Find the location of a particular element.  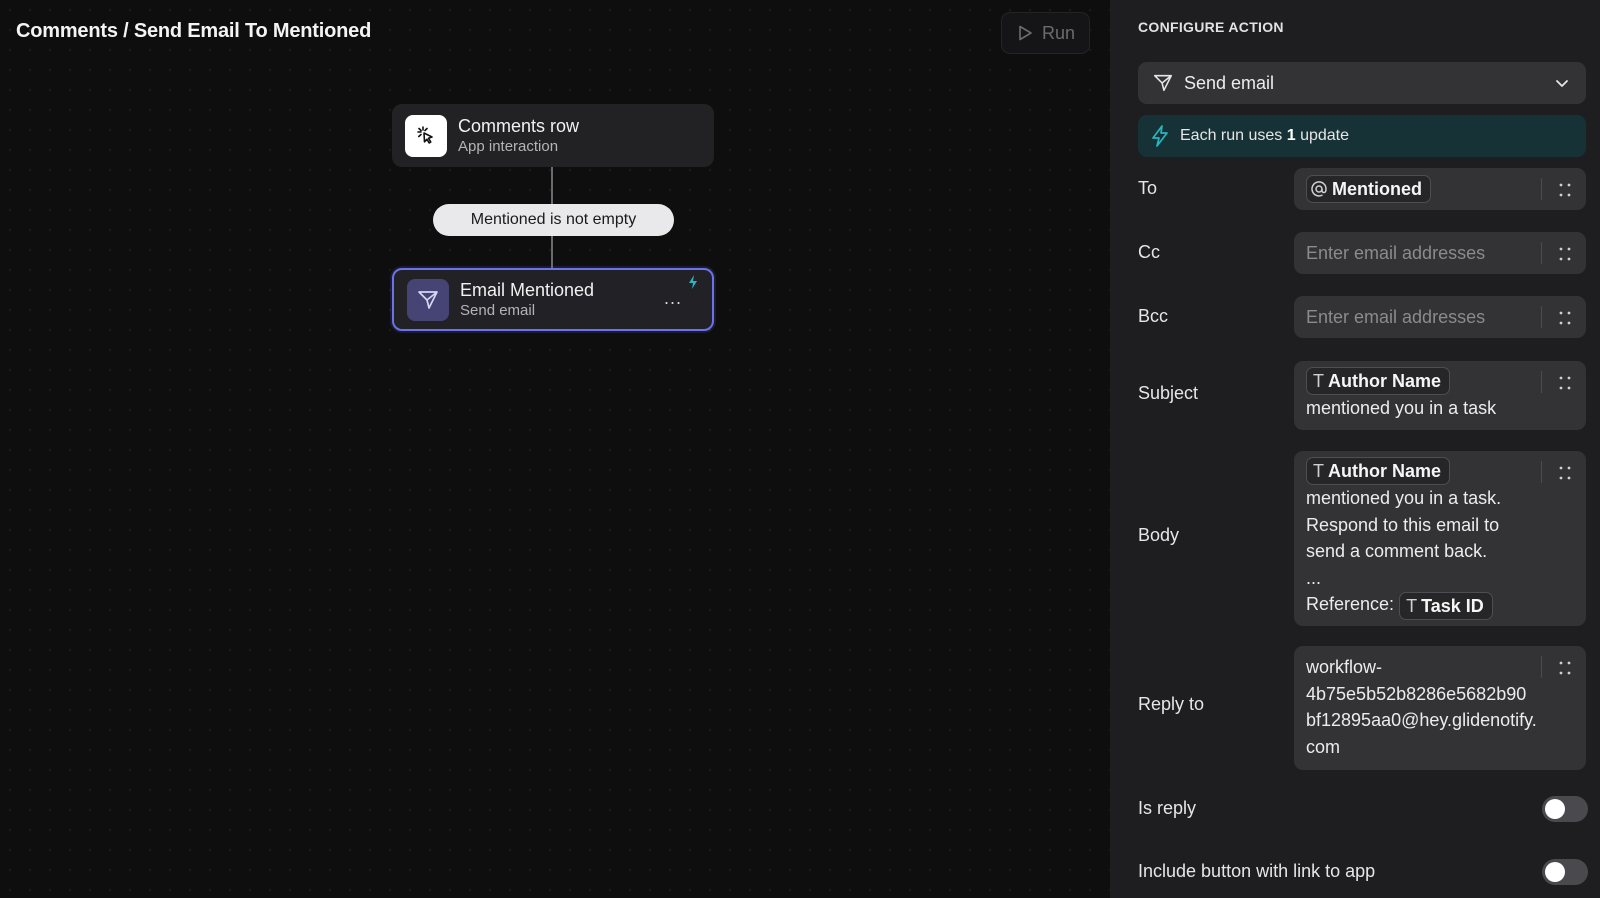

mentioned-chip-label: Mentioned is located at coordinates (1377, 189).